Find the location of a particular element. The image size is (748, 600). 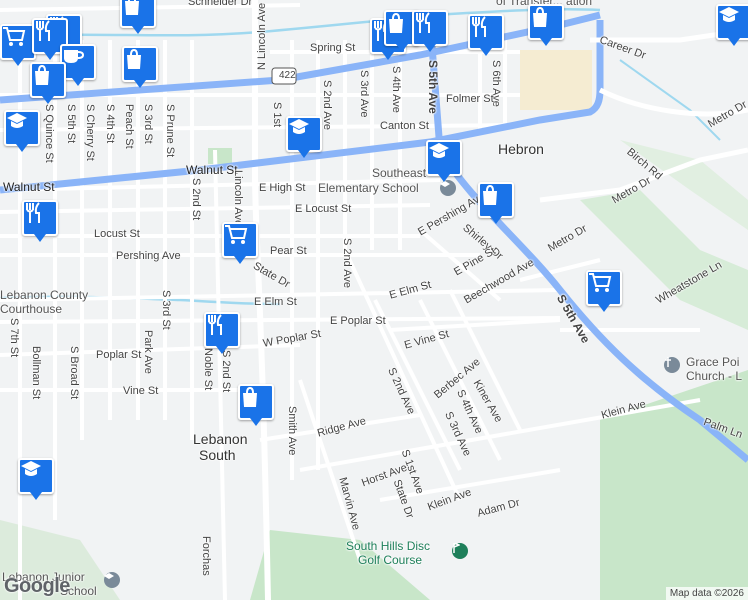

google-logo: Google is located at coordinates (37, 586).